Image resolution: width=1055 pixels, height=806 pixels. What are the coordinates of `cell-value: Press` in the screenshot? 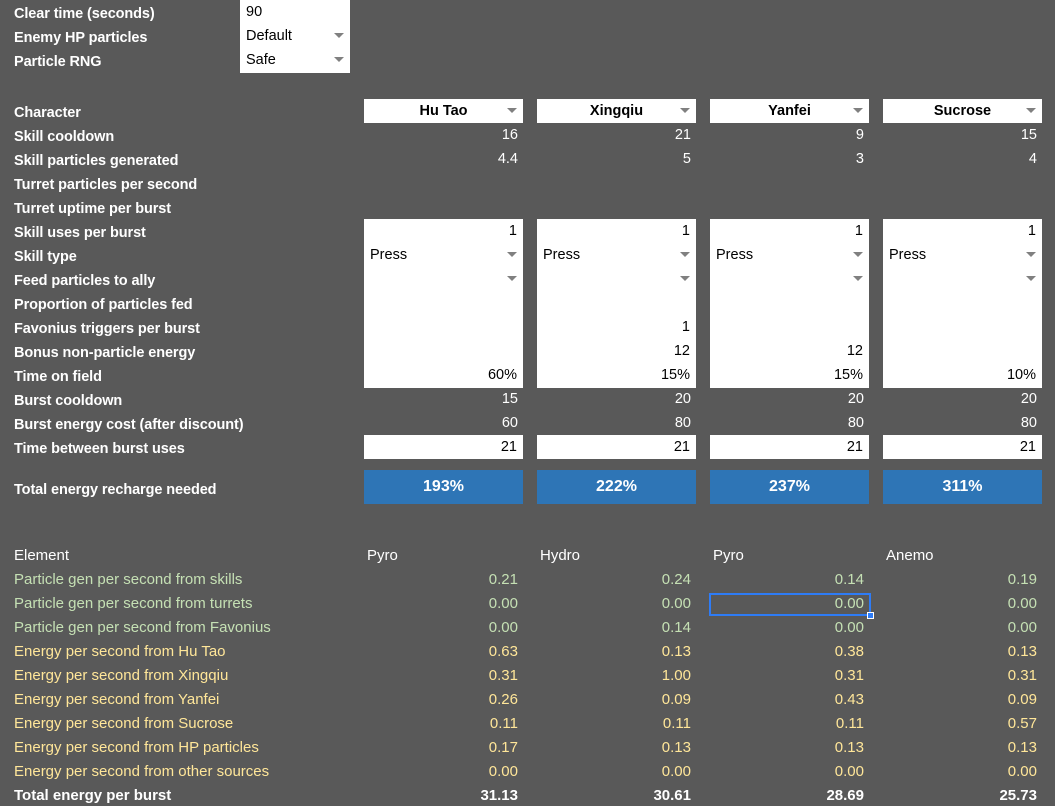 It's located at (735, 255).